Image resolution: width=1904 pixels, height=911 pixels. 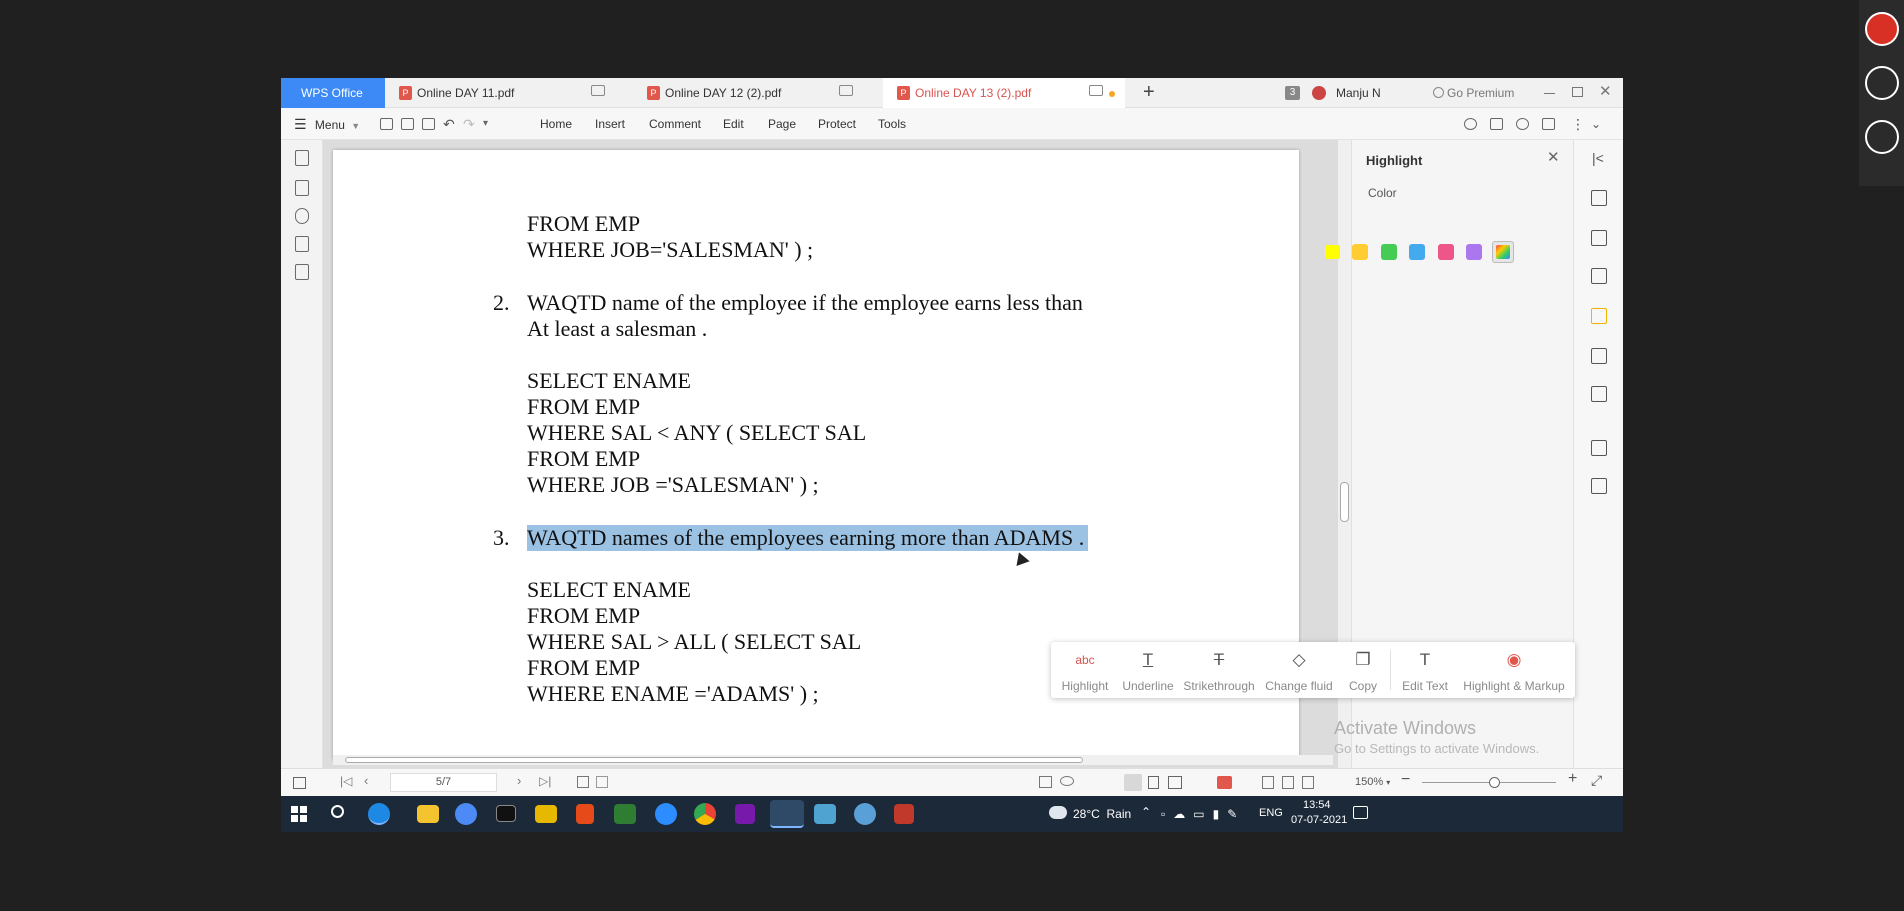 I want to click on close-panel-icon: ✕, so click(x=1553, y=157).